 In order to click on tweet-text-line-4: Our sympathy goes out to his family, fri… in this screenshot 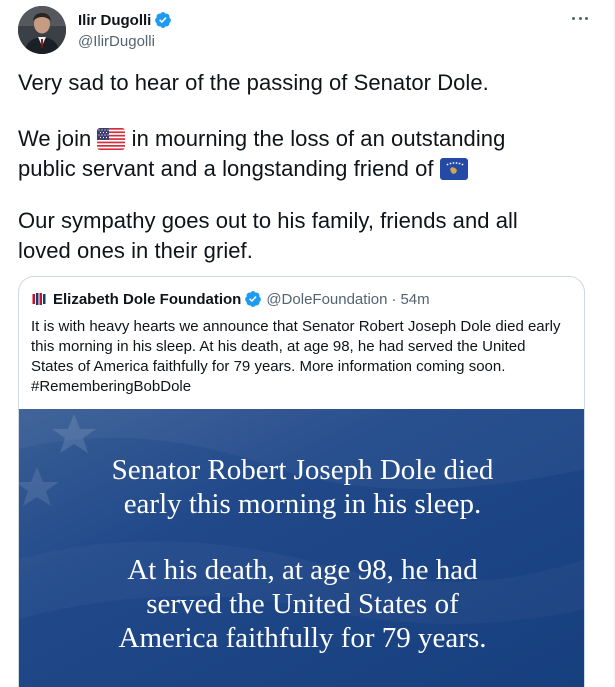, I will do `click(268, 220)`.